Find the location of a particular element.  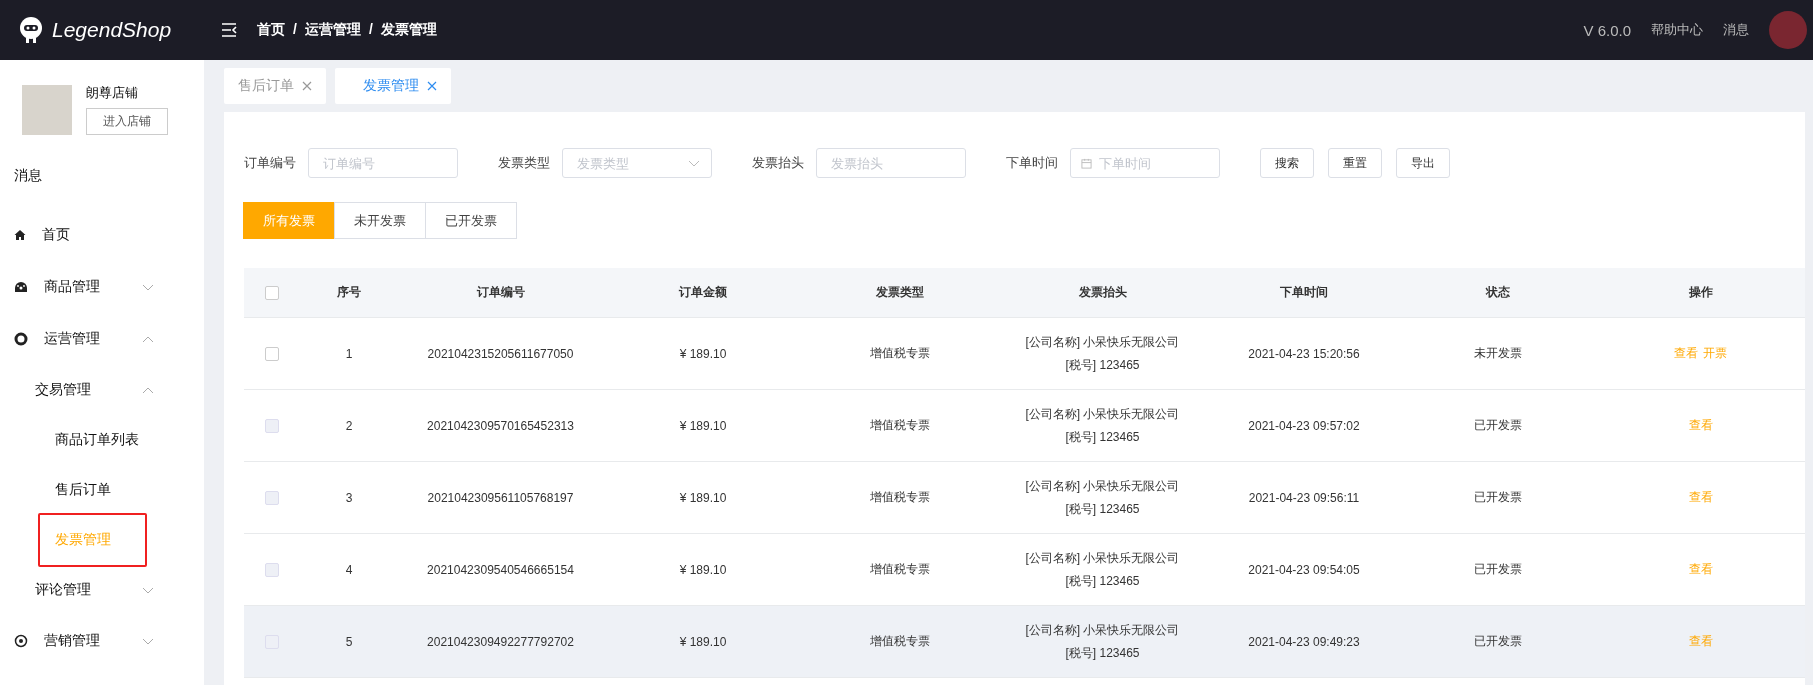

logo-text: LegendShop is located at coordinates (112, 30).